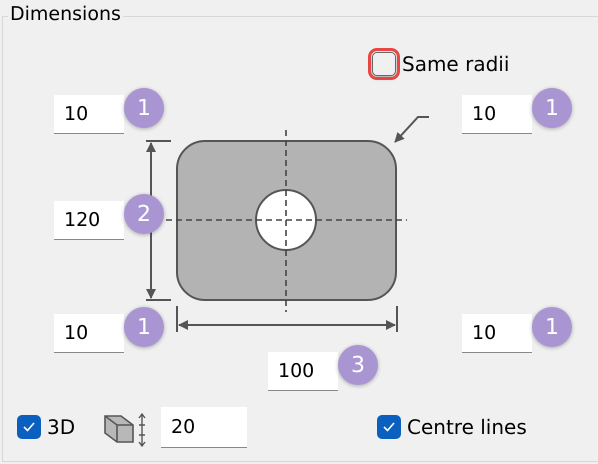 This screenshot has height=464, width=598. I want to click on number-field: 100, so click(303, 371).